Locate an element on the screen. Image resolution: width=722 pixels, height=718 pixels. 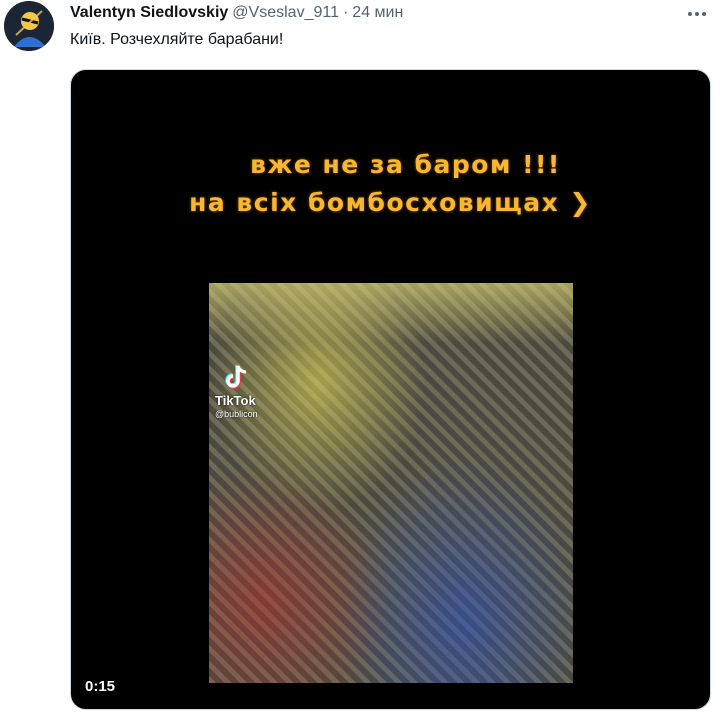
tiktok-username: @bublicon is located at coordinates (236, 414).